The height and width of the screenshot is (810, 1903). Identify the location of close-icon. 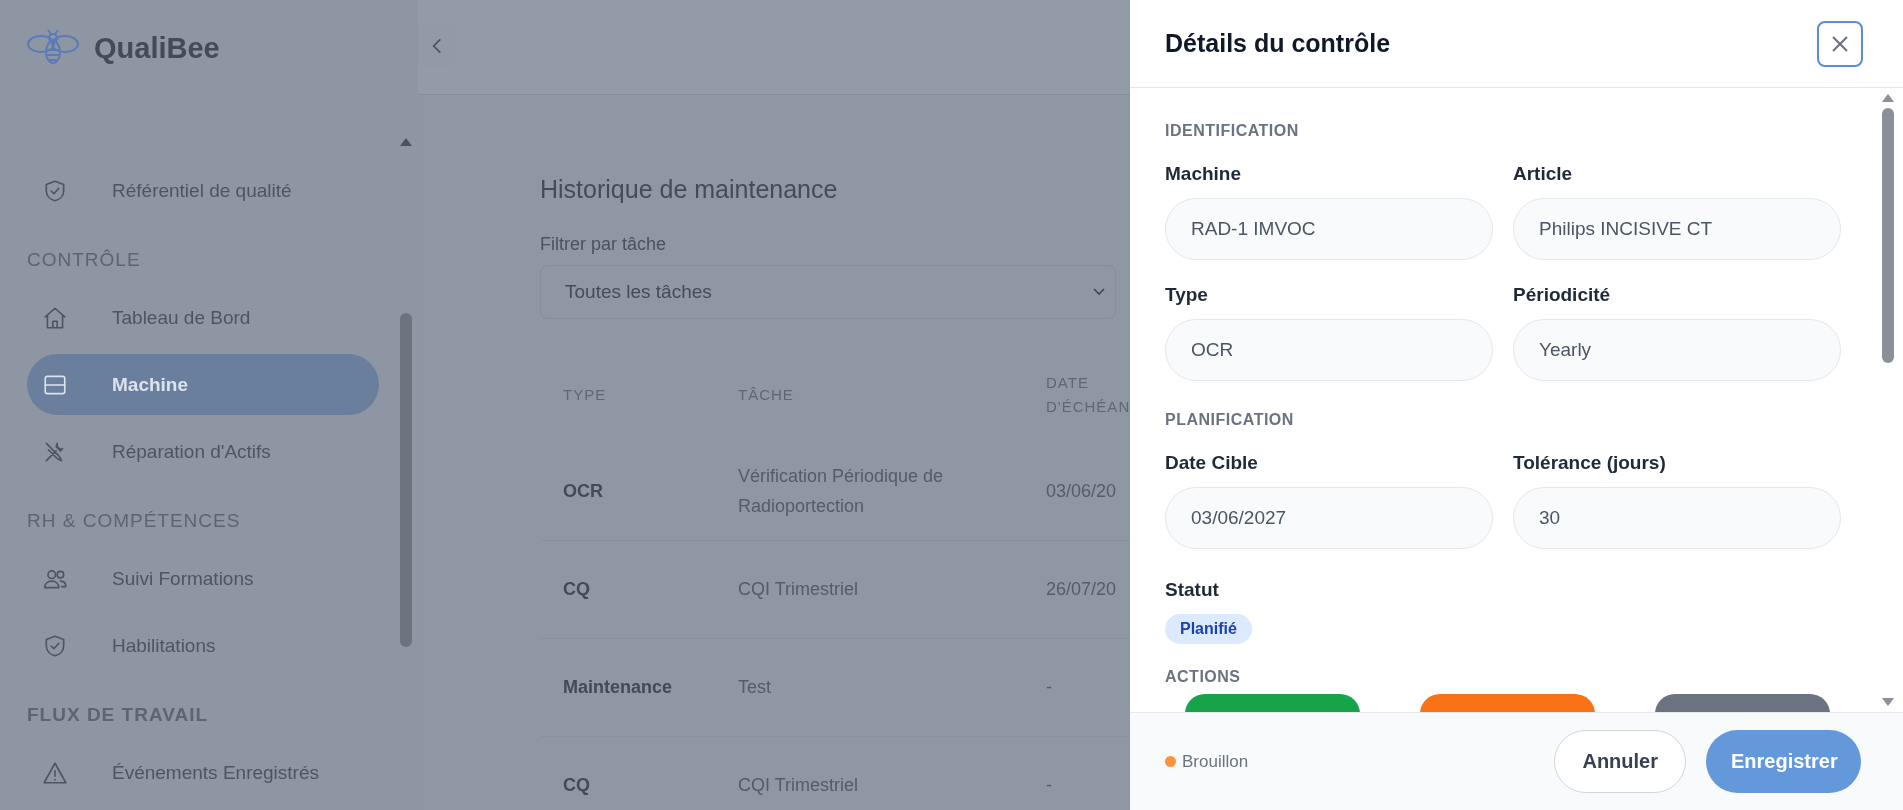
(1840, 43).